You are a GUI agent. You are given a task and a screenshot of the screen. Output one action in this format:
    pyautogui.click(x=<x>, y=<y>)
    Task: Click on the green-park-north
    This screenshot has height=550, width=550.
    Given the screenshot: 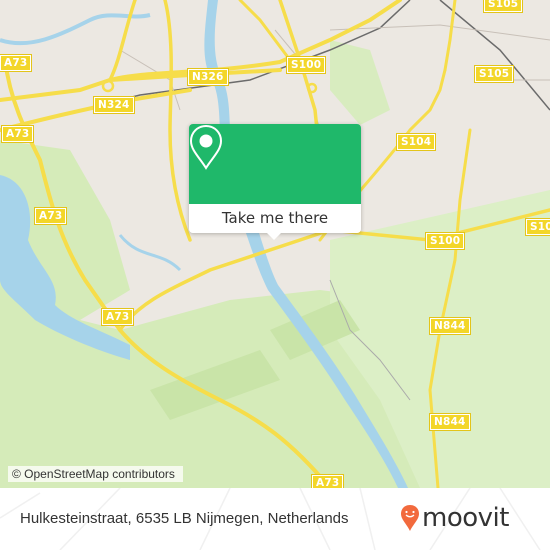 What is the action you would take?
    pyautogui.click(x=360, y=82)
    